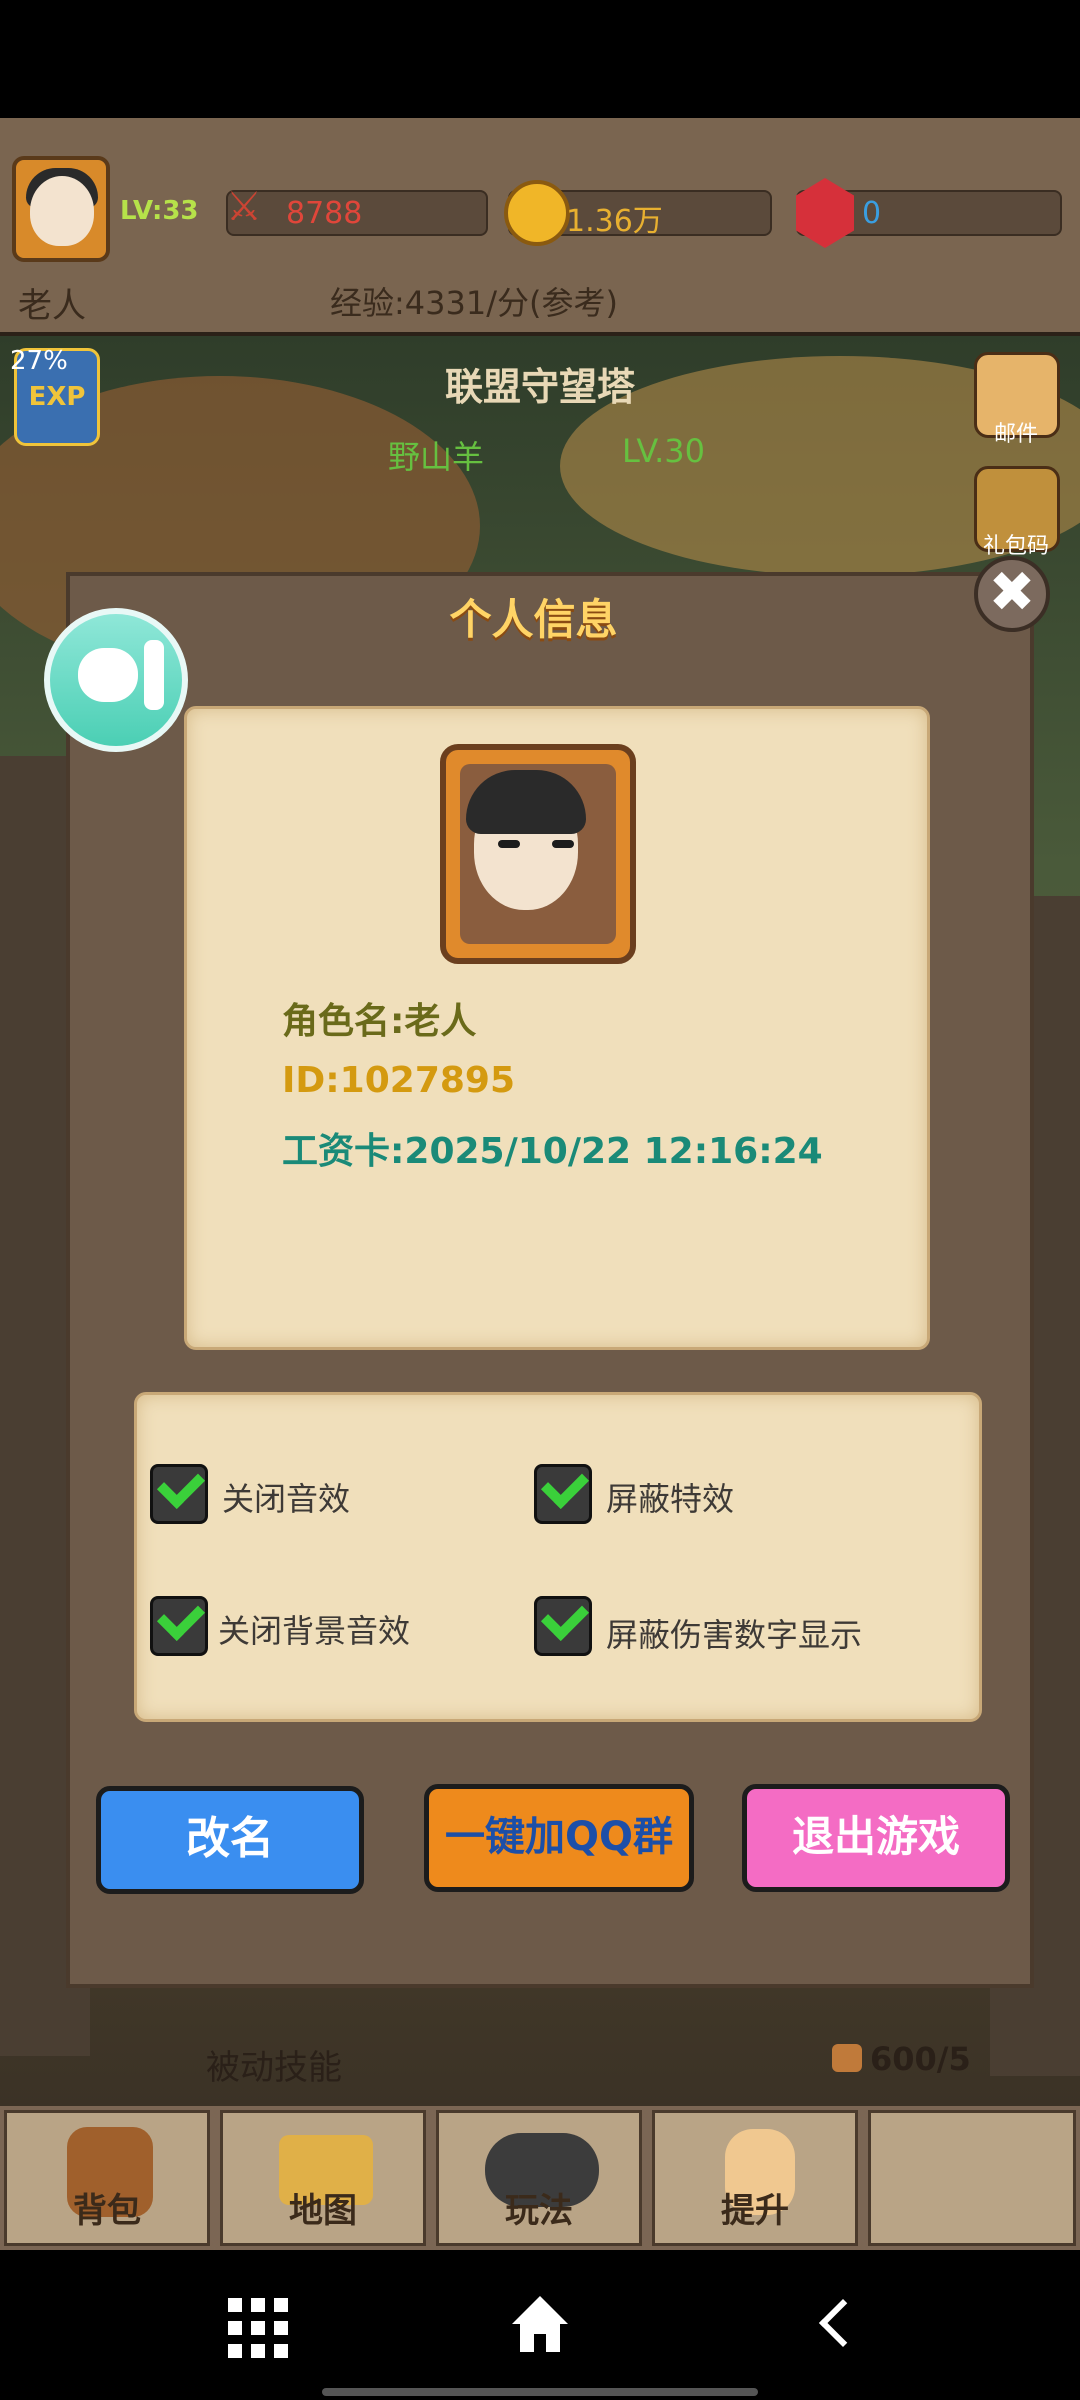 This screenshot has width=1080, height=2400. Describe the element at coordinates (734, 1635) in the screenshot. I see `hide-damage-numbers-label: 屏蔽伤害数字显示` at that location.